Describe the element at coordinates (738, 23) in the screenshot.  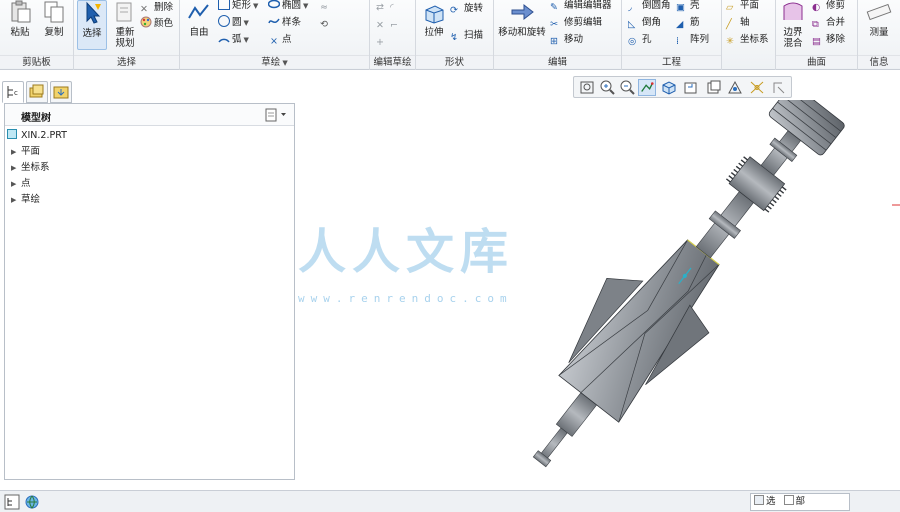
I see `axis-button: ╱ 轴` at that location.